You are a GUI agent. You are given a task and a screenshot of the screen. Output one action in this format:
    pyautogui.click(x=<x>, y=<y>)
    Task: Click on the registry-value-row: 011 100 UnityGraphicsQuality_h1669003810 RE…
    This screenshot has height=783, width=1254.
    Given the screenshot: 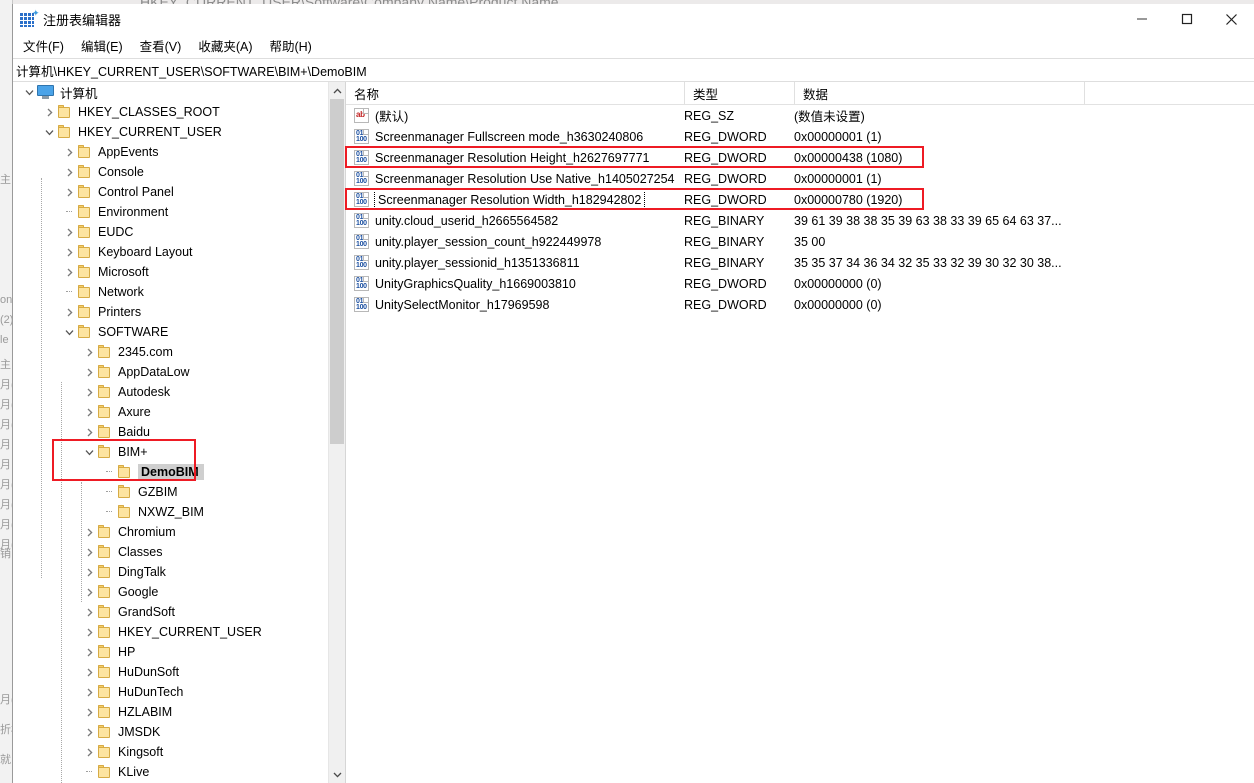 What is the action you would take?
    pyautogui.click(x=800, y=283)
    